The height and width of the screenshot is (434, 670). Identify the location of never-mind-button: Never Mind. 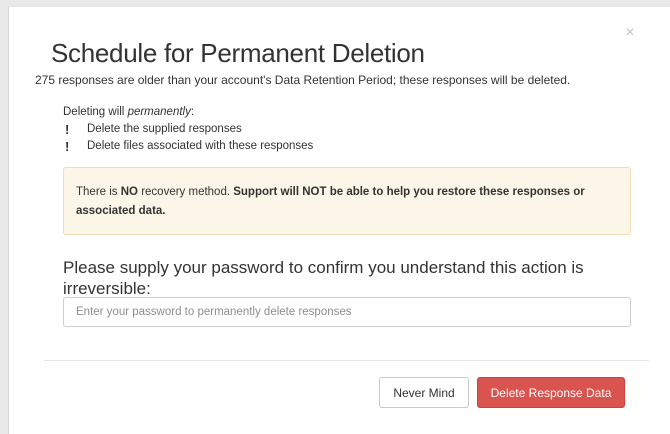
(424, 392).